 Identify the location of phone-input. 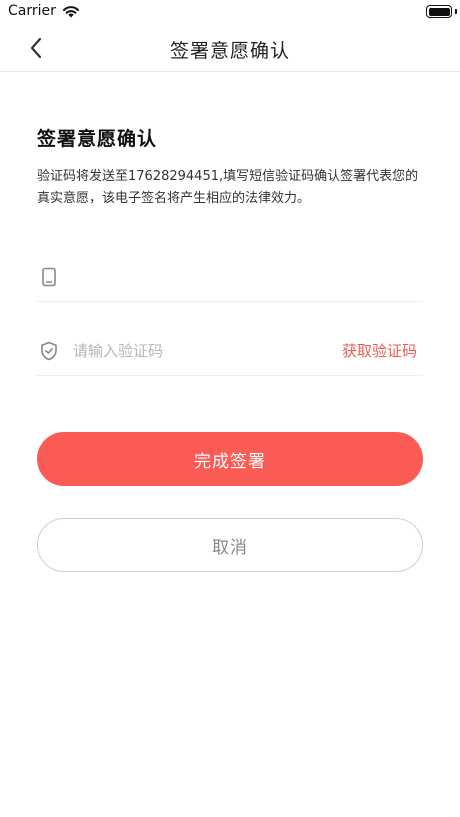
(248, 276).